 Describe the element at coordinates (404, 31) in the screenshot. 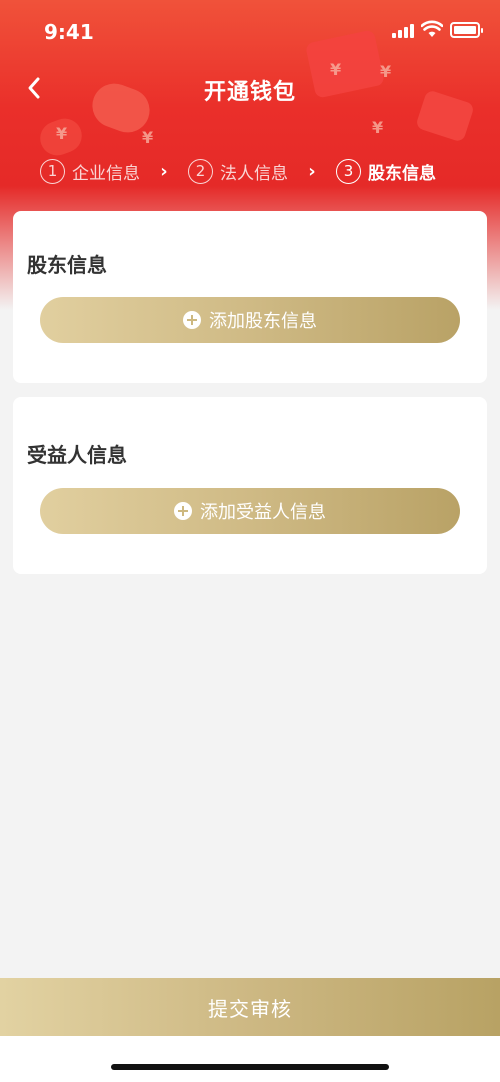

I see `cellular-signal-icon` at that location.